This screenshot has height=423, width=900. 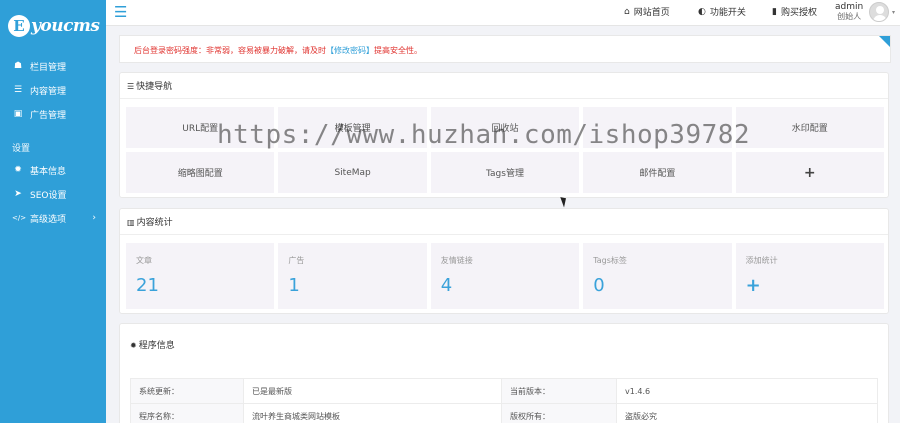 I want to click on sidebar-item-advanced-options: </> 高级选项 ›, so click(x=53, y=218).